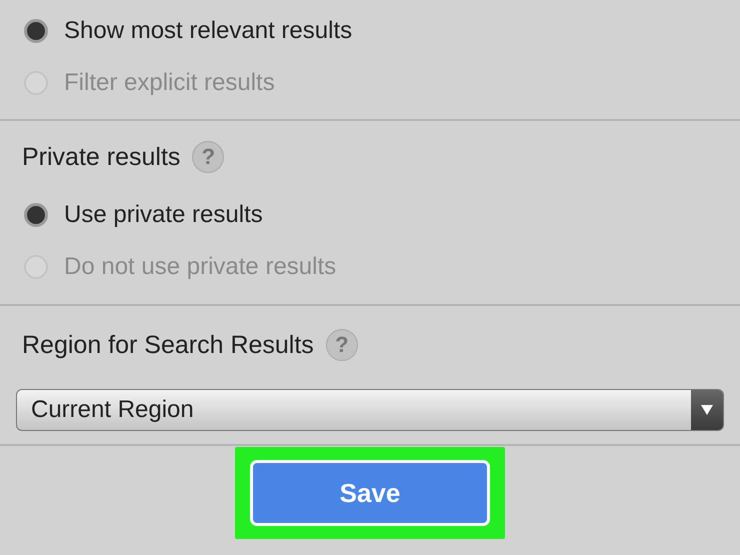  Describe the element at coordinates (168, 345) in the screenshot. I see `section-title: Region for Search Results` at that location.